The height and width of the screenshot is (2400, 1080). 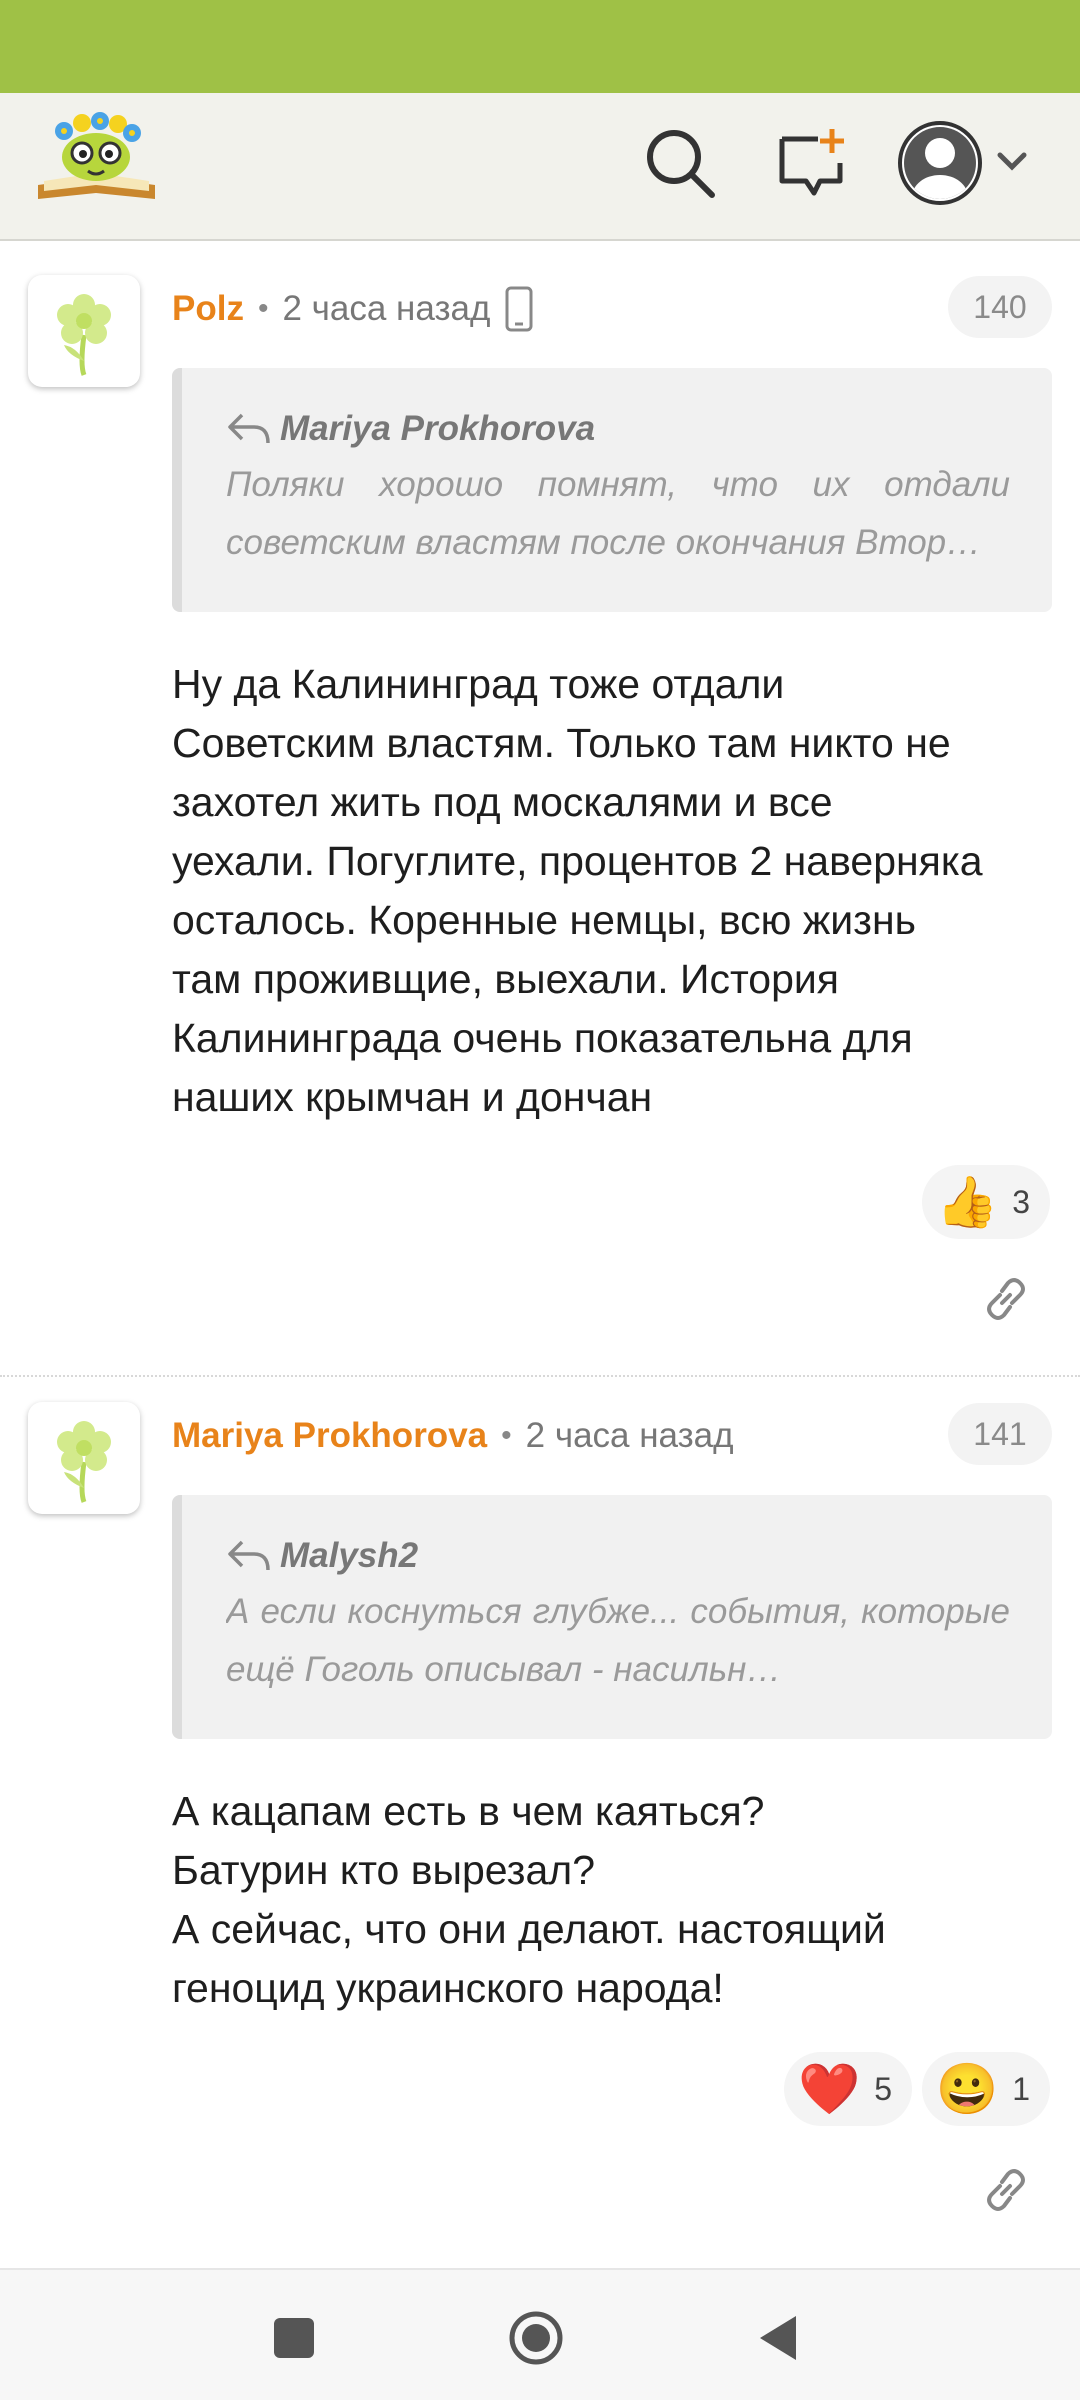 What do you see at coordinates (384, 1870) in the screenshot?
I see `comment-line: Батурин кто вырезал?` at bounding box center [384, 1870].